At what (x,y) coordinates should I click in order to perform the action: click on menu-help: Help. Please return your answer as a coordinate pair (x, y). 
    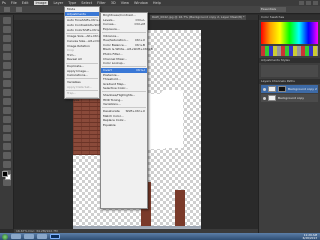
    Looking at the image, I should click on (157, 3).